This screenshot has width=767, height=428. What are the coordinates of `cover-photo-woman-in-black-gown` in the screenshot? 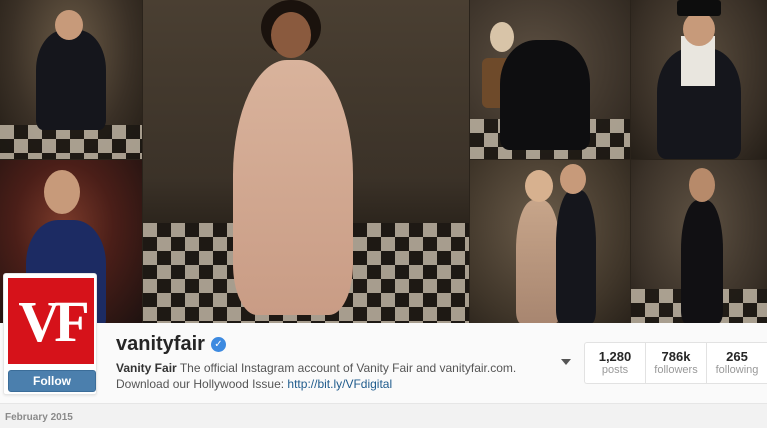 It's located at (550, 79).